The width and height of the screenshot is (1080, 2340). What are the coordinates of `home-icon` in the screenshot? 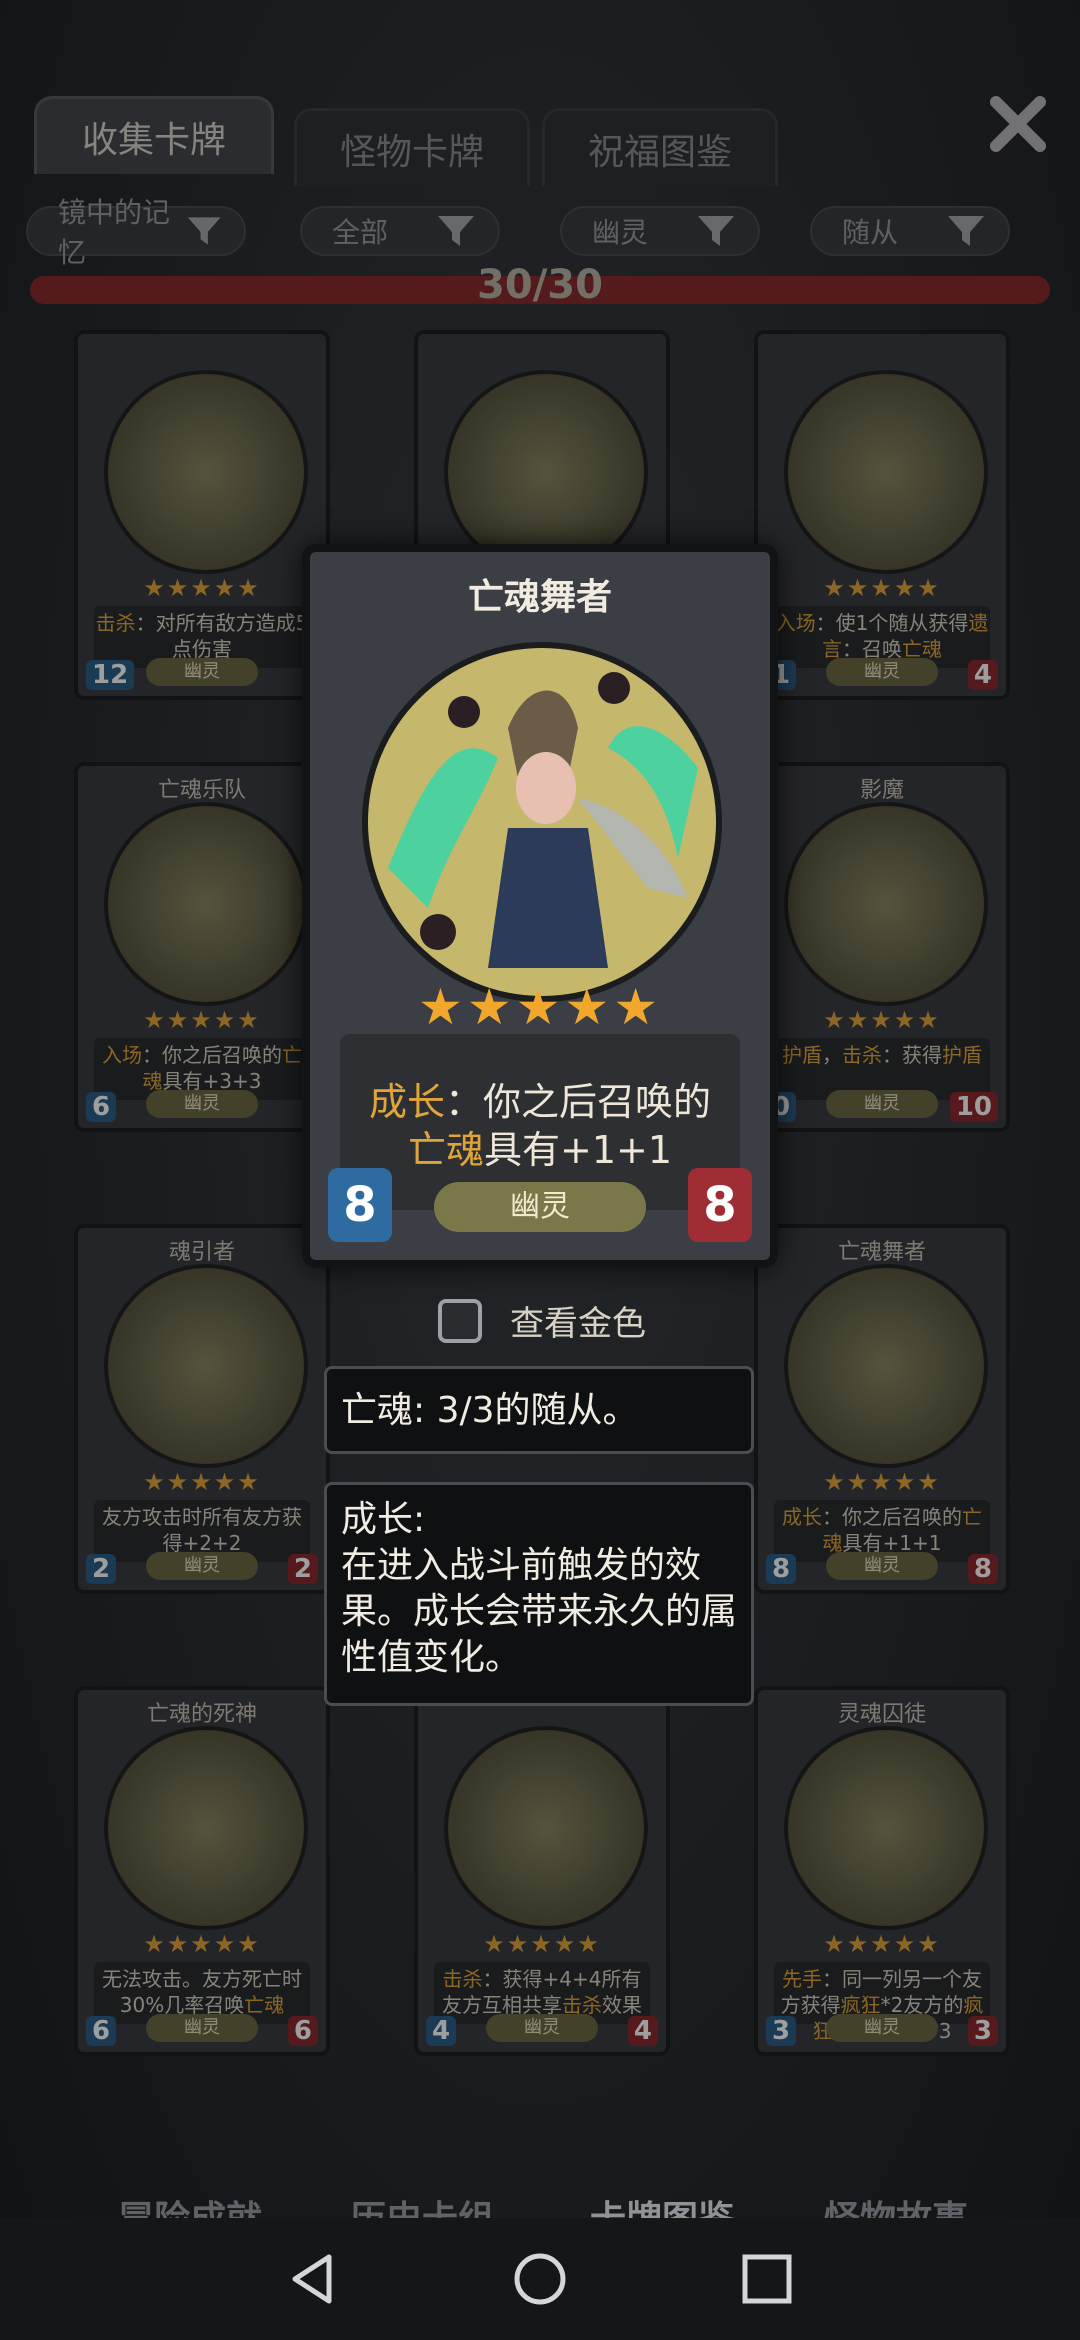 It's located at (540, 2279).